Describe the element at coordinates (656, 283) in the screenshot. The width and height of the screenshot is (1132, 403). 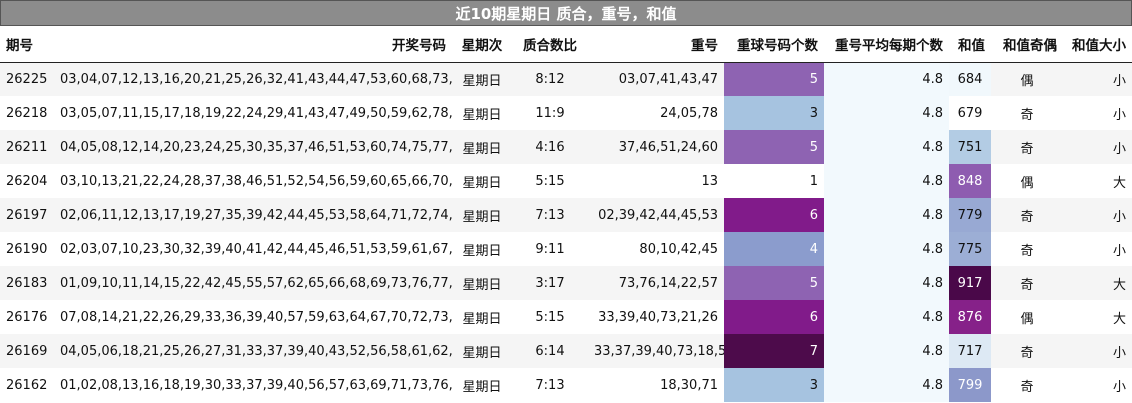
I see `cell-repeat: 73,76,14,22,57` at that location.